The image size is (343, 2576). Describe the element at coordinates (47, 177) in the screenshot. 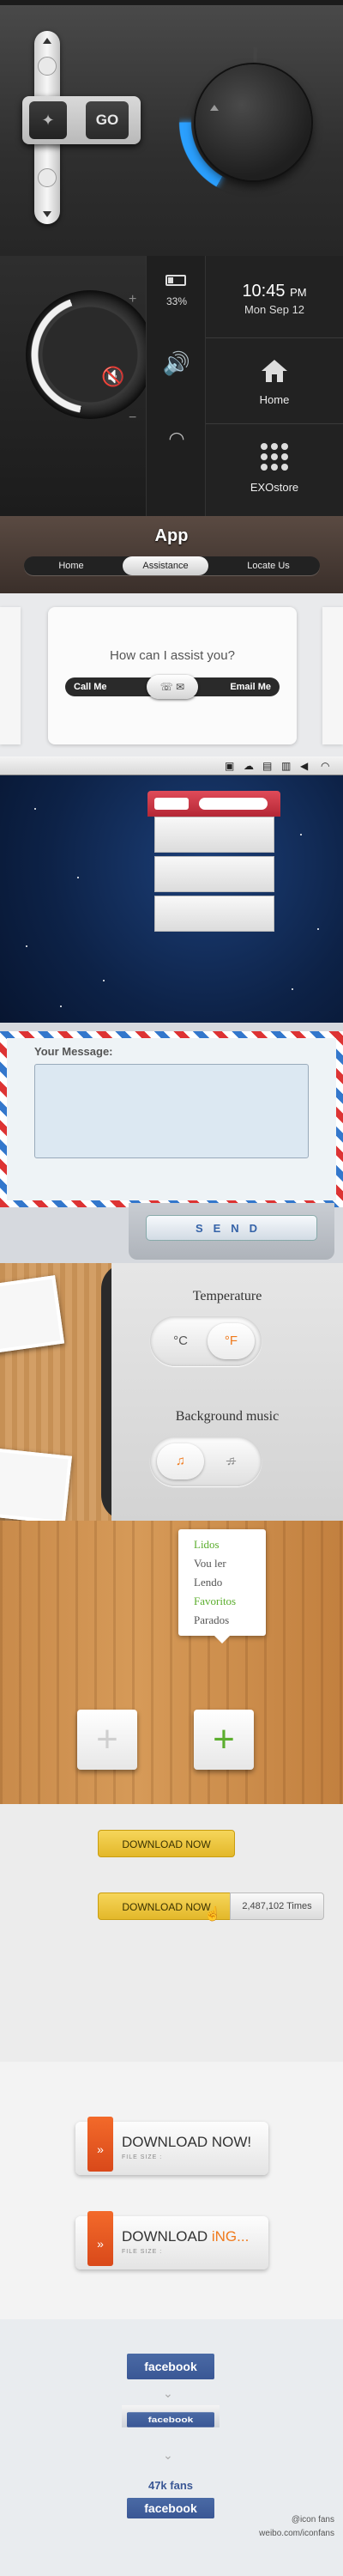

I see `user-icon` at that location.